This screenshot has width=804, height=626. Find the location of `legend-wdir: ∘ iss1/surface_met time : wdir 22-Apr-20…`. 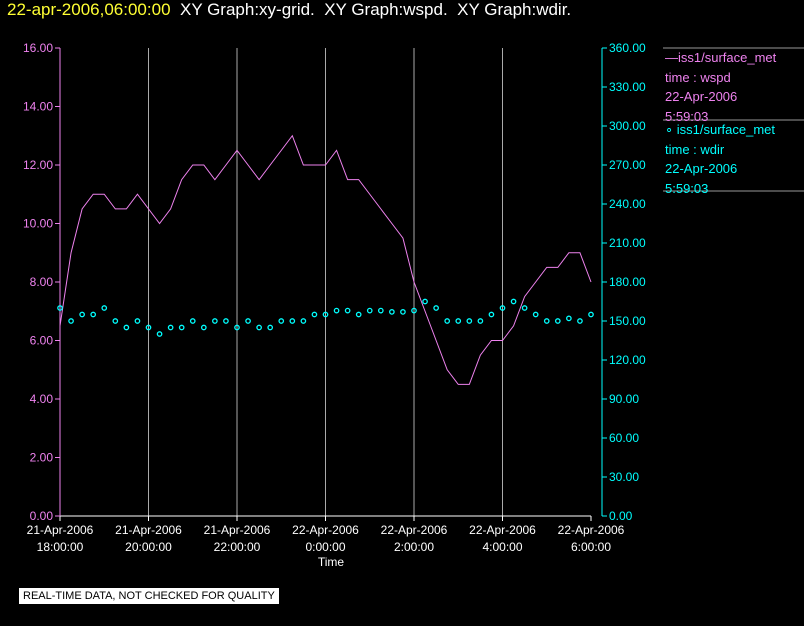

legend-wdir: ∘ iss1/surface_met time : wdir 22-Apr-20… is located at coordinates (720, 159).